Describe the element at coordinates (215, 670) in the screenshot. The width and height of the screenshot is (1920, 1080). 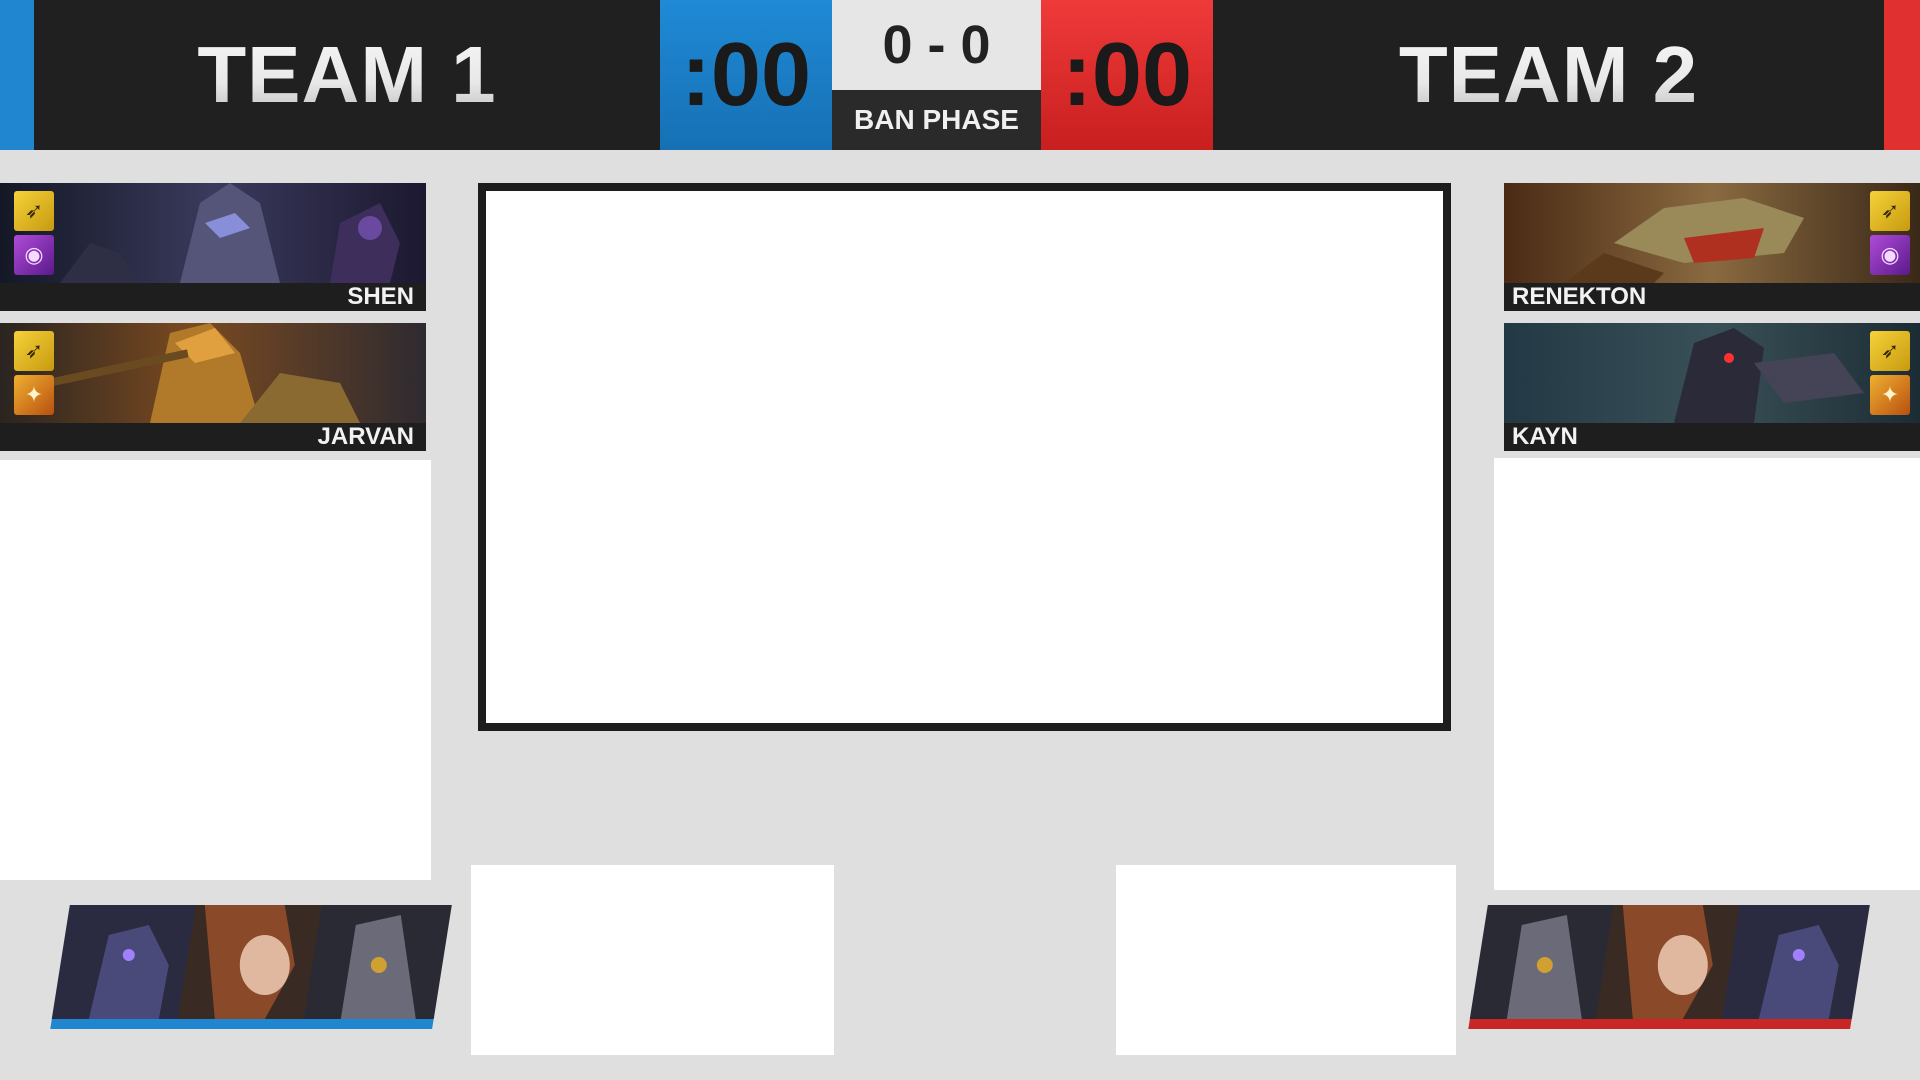
I see `team1-empty-pick-area` at that location.